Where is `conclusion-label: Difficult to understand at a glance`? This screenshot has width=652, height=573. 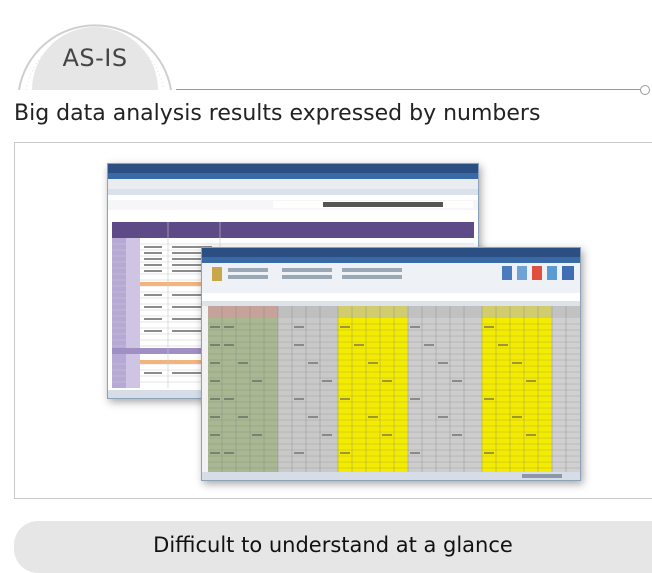 conclusion-label: Difficult to understand at a glance is located at coordinates (333, 545).